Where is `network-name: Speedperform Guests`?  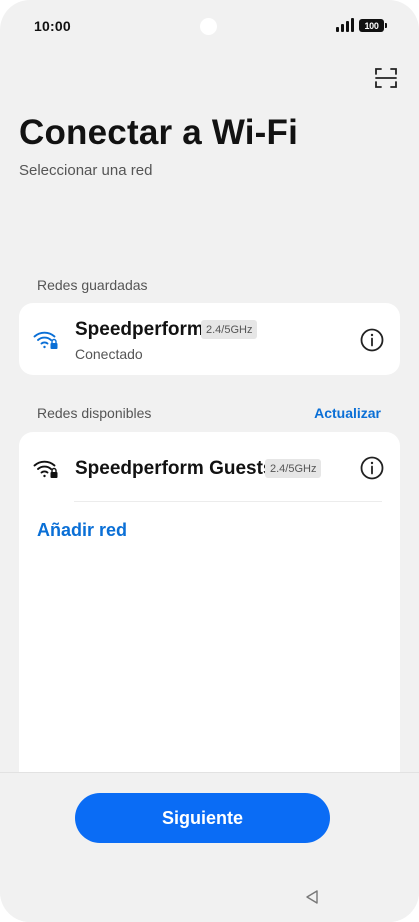
network-name: Speedperform Guests is located at coordinates (174, 468).